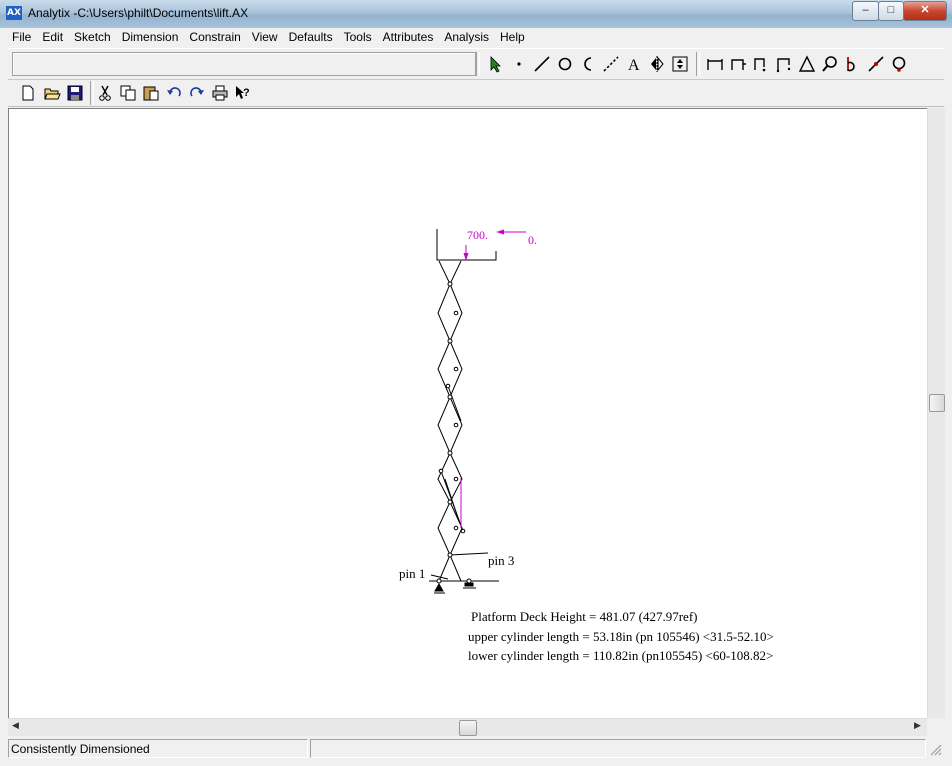  Describe the element at coordinates (784, 64) in the screenshot. I see `angle-dimension-icon` at that location.